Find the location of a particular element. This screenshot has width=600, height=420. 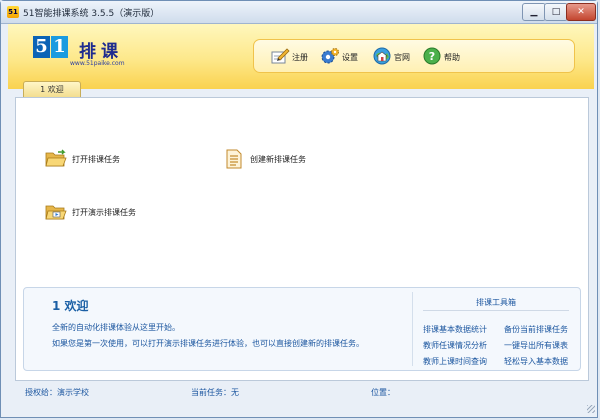

register-label: 注册 is located at coordinates (300, 57).